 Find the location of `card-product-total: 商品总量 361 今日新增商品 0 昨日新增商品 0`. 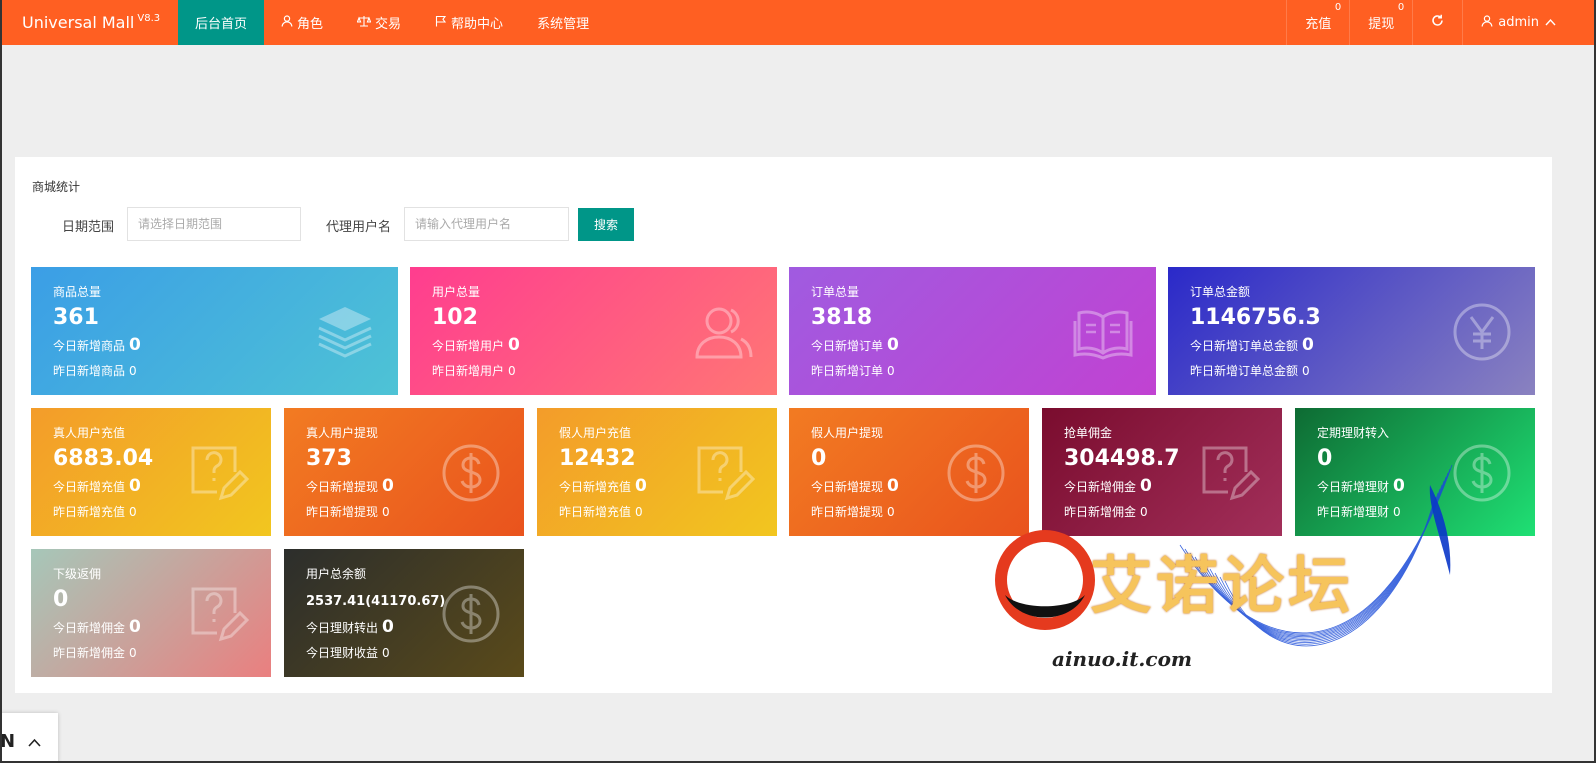

card-product-total: 商品总量 361 今日新增商品 0 昨日新增商品 0 is located at coordinates (214, 331).